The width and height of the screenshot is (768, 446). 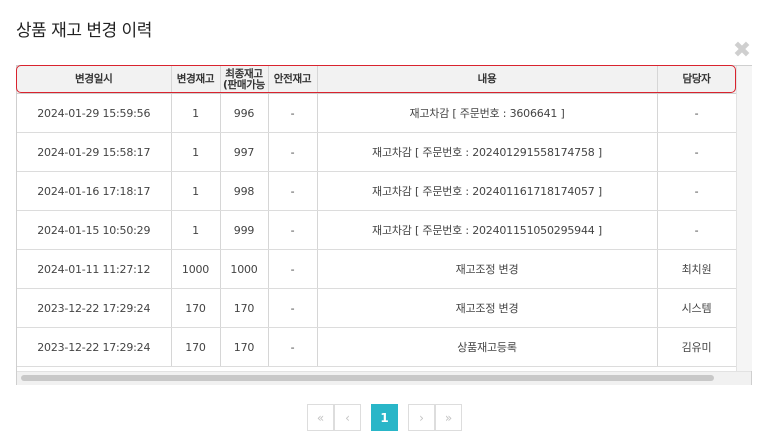 What do you see at coordinates (84, 31) in the screenshot?
I see `dialog-title: 상품 재고 변경 이력` at bounding box center [84, 31].